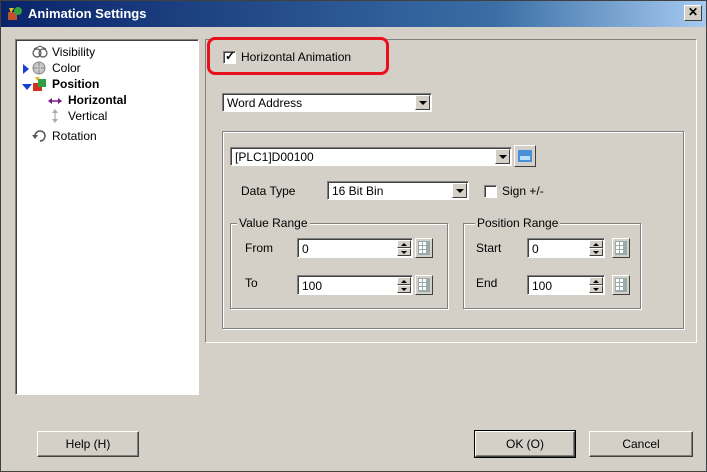 The width and height of the screenshot is (707, 472). Describe the element at coordinates (87, 13) in the screenshot. I see `window-title: Animation Settings` at that location.